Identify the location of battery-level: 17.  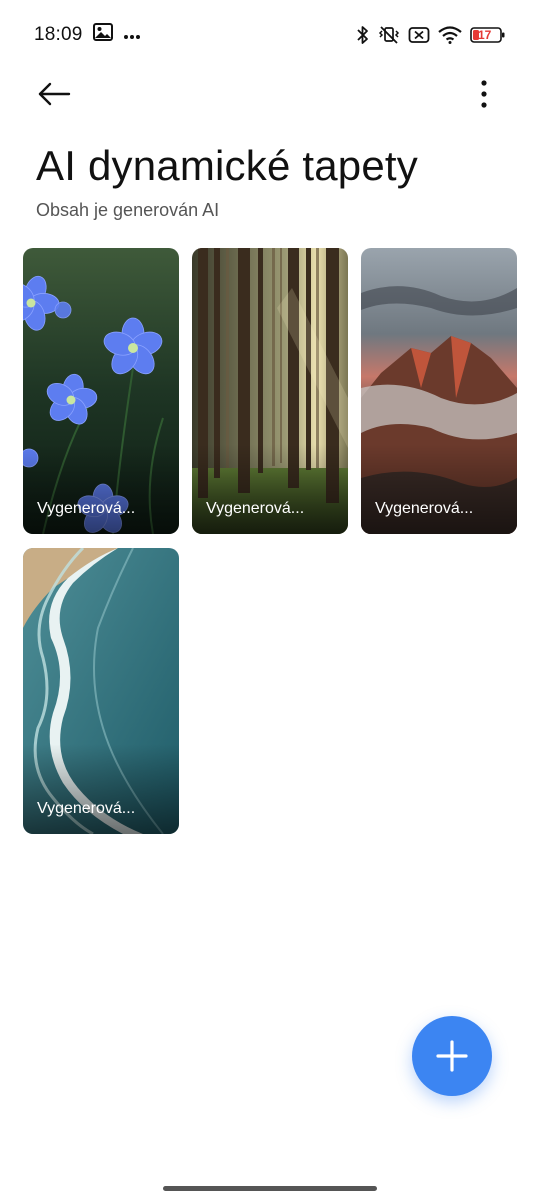
(485, 35).